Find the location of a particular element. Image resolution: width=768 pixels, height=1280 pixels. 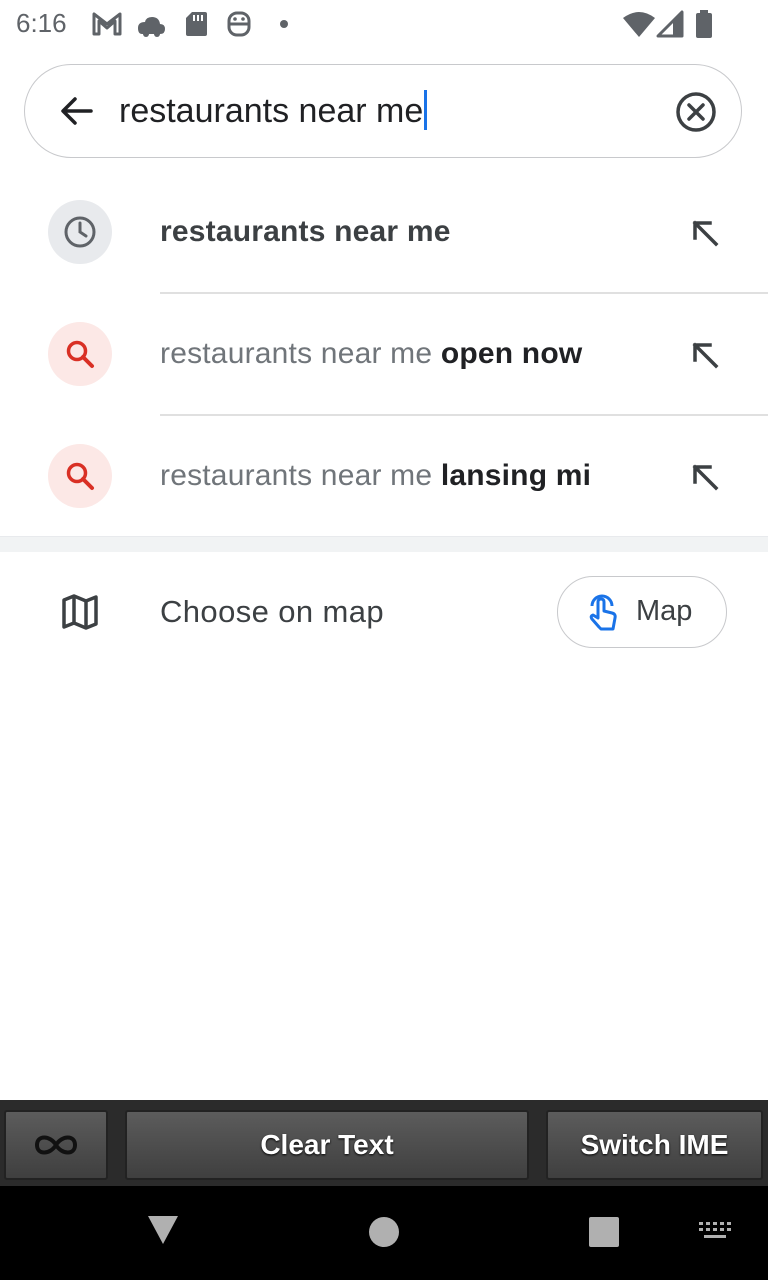

touch-icon is located at coordinates (603, 612).